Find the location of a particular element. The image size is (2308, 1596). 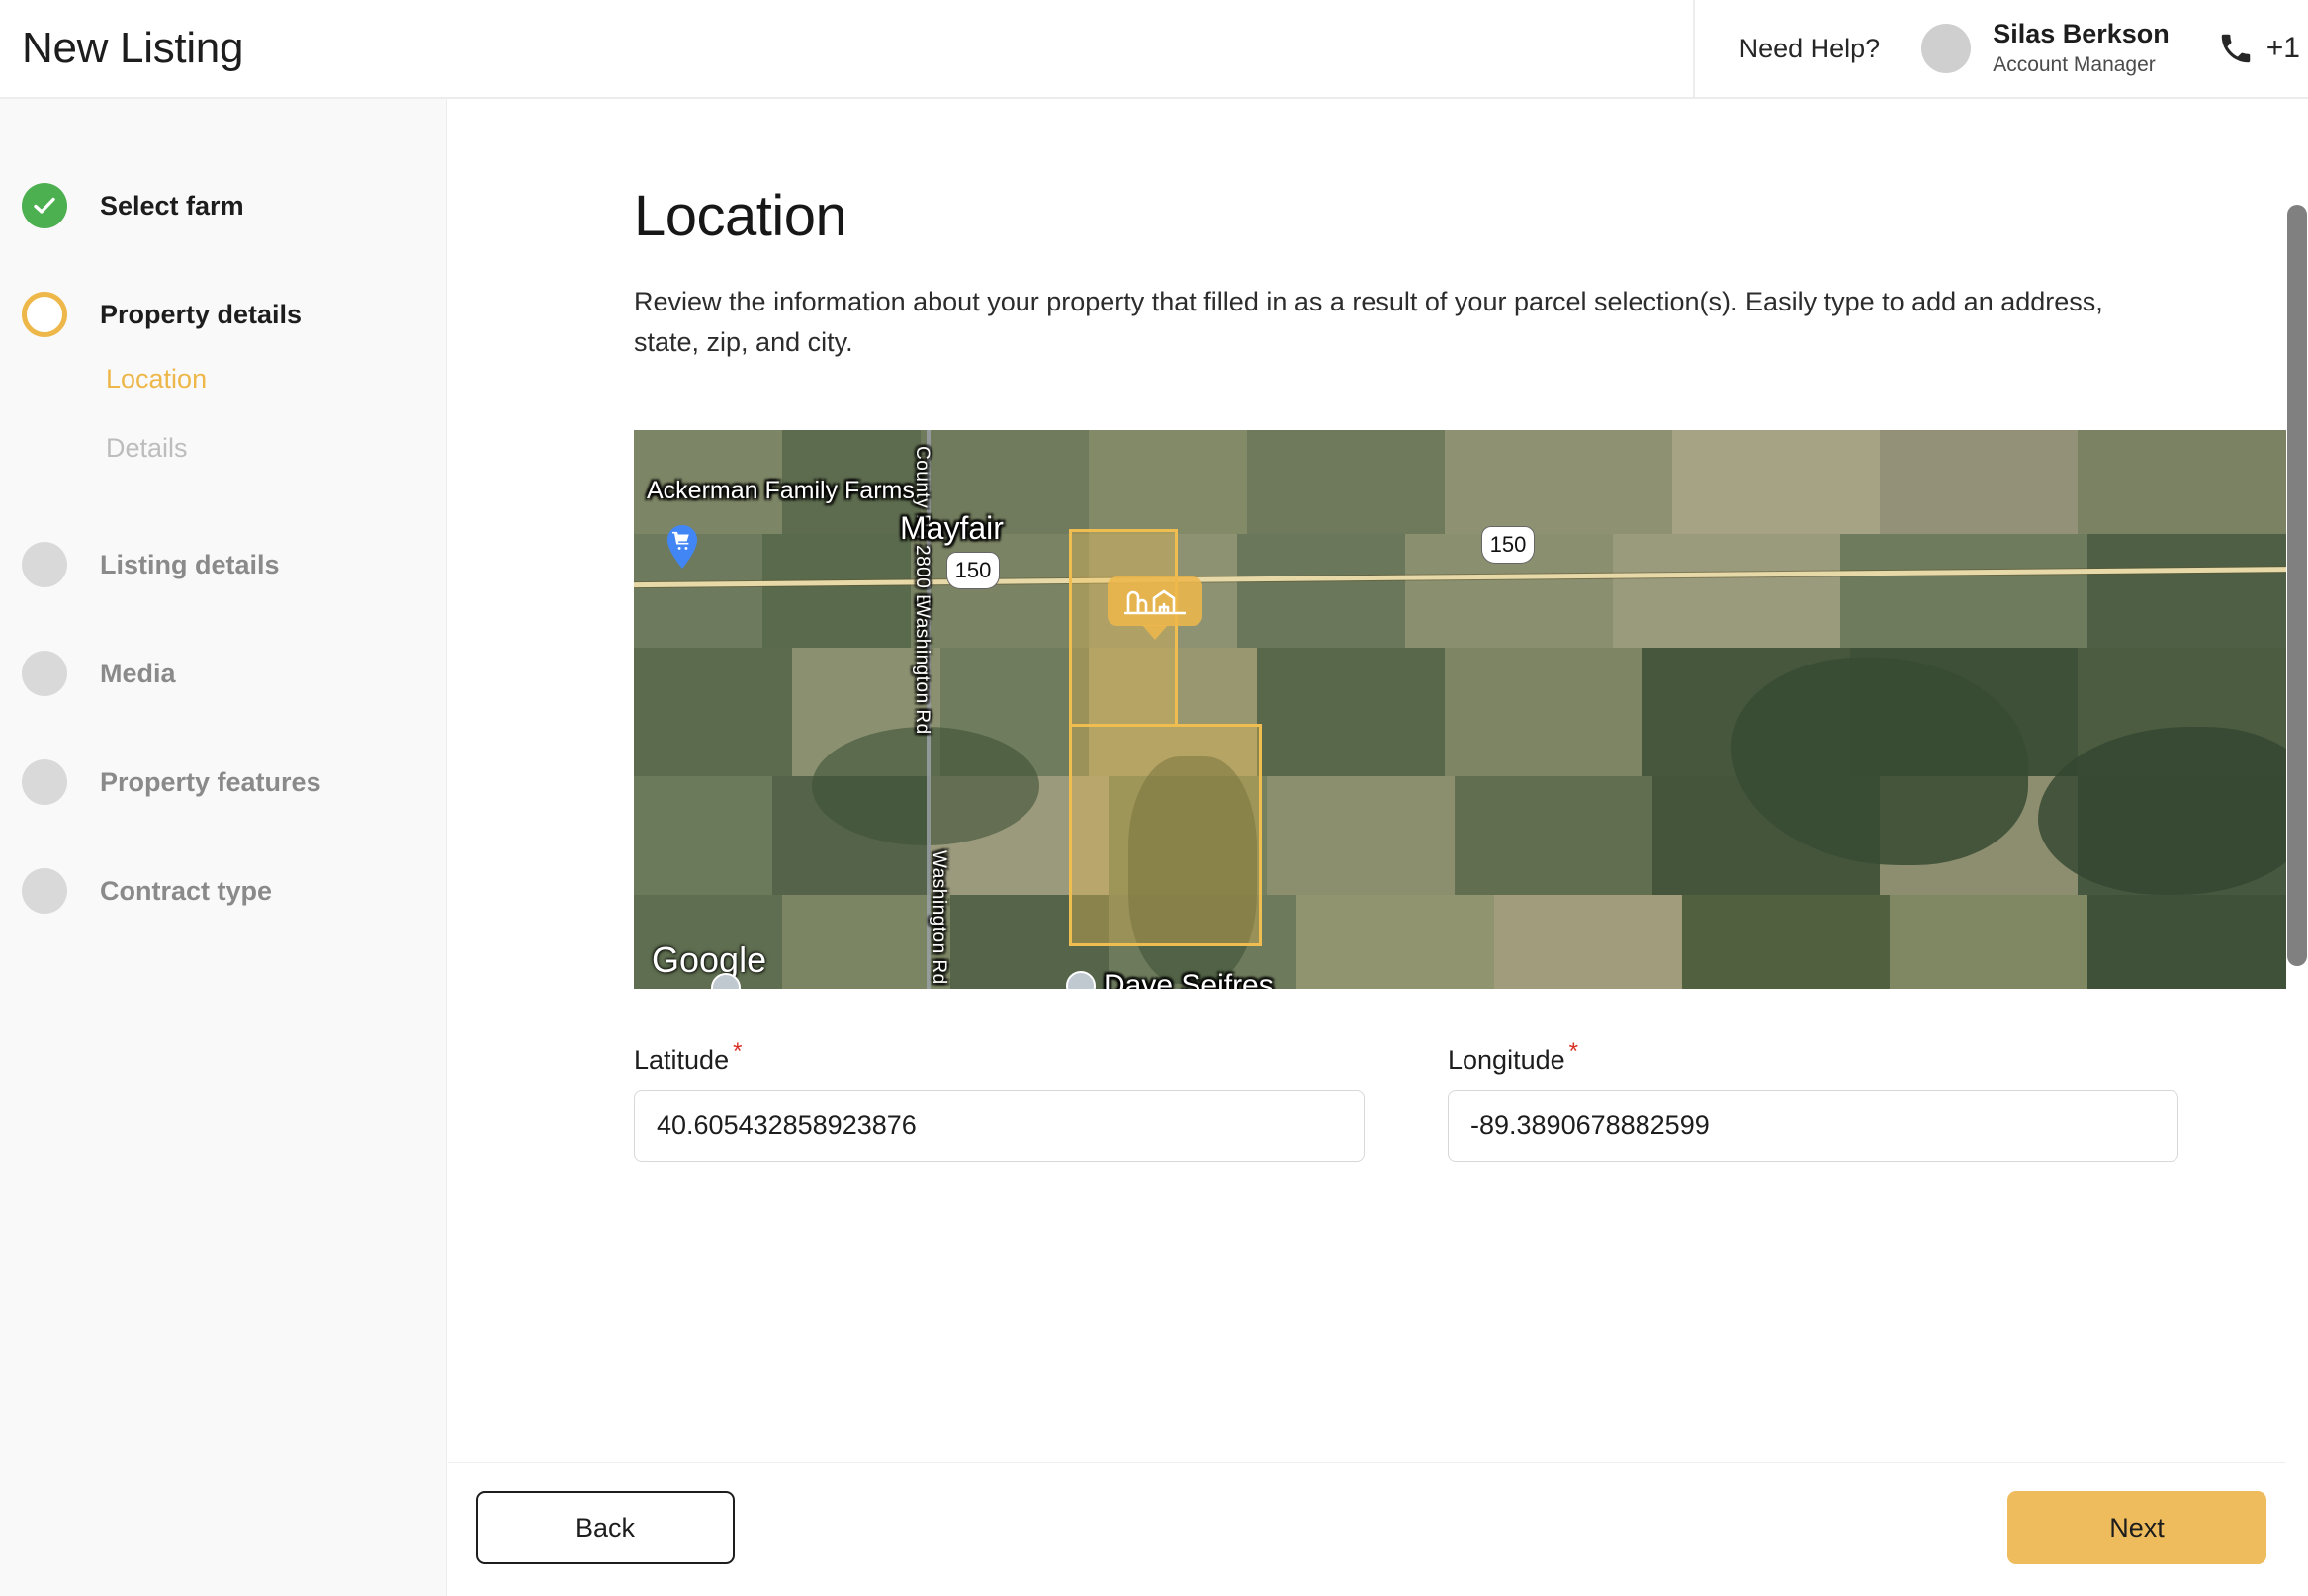

map-label-dave-seifres: Dave Seifres is located at coordinates (1189, 979).